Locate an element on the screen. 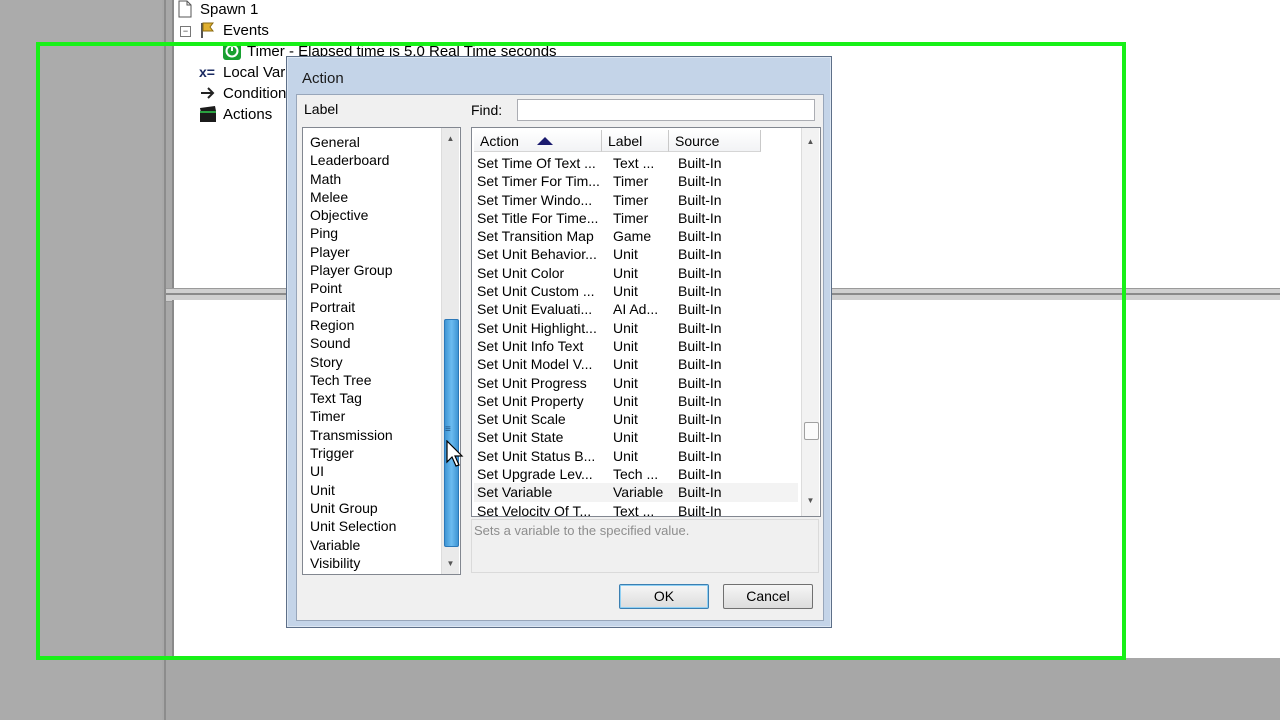 The image size is (1280, 720). tree-item-root: Spawn 1 is located at coordinates (217, 9).